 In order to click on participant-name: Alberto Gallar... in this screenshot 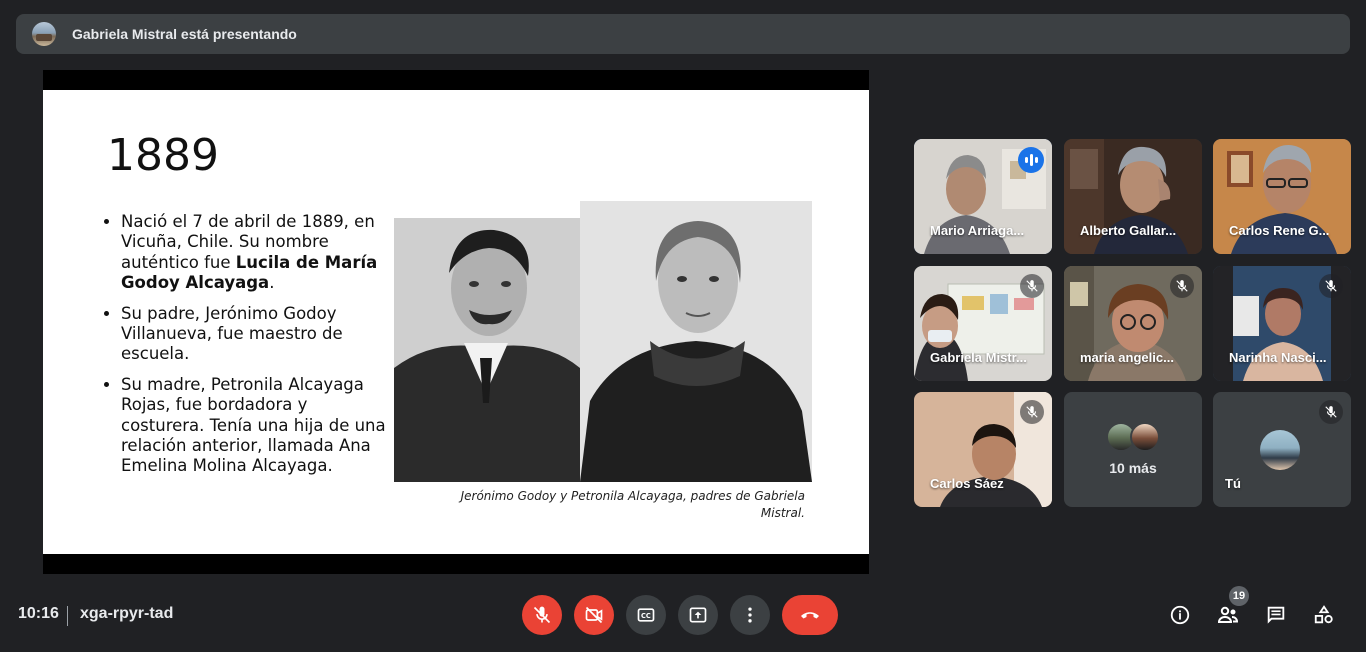, I will do `click(1128, 230)`.